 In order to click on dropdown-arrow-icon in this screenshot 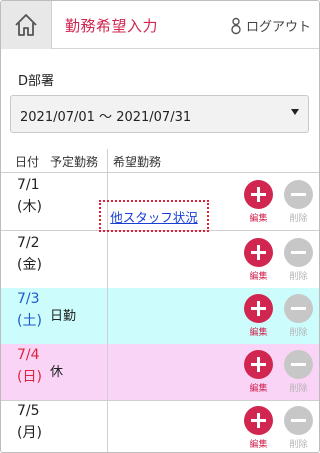, I will do `click(295, 112)`.